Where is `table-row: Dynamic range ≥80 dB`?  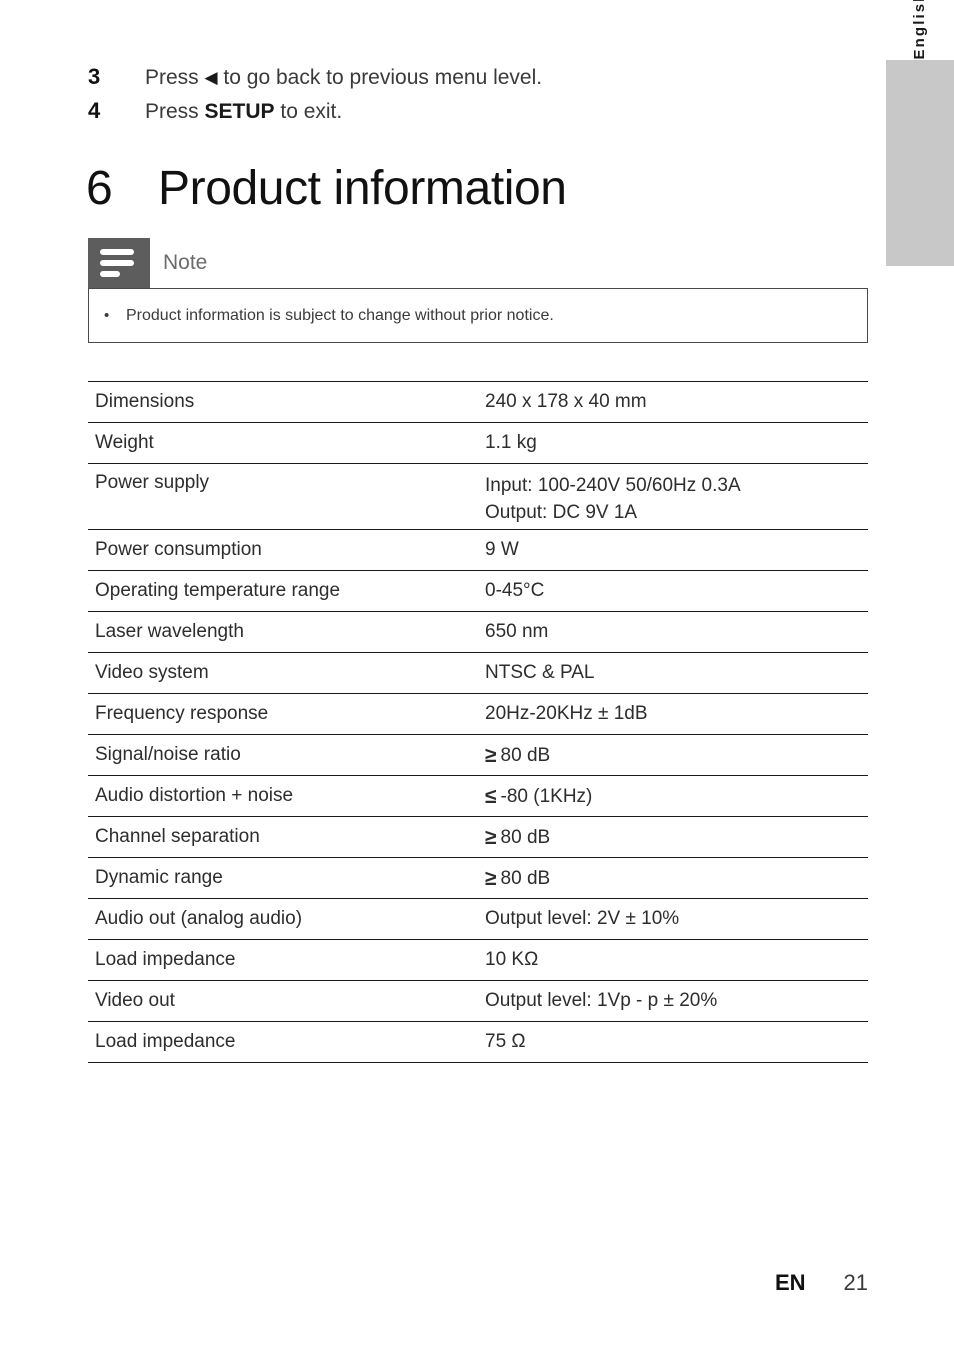
table-row: Dynamic range ≥80 dB is located at coordinates (478, 878).